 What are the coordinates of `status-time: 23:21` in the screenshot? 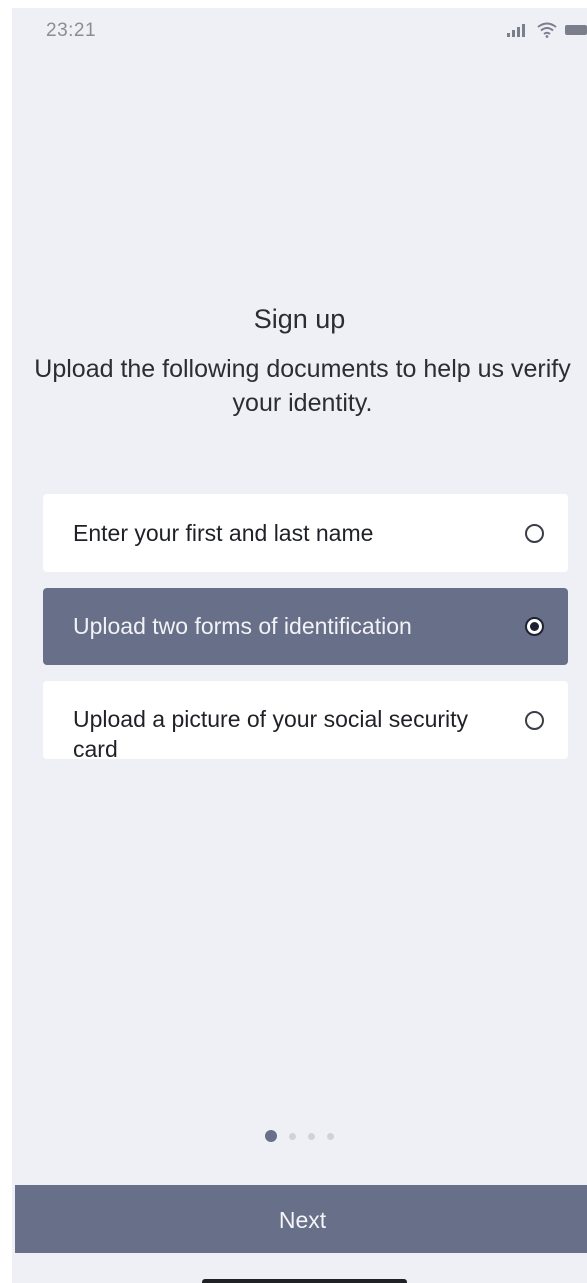 It's located at (71, 30).